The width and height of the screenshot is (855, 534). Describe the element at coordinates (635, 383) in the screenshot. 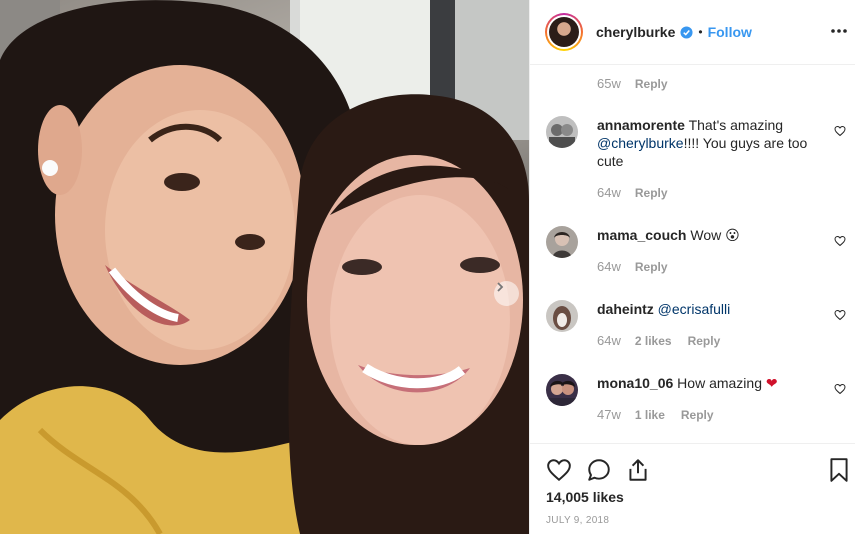

I see `commenter-username: mona10_06` at that location.